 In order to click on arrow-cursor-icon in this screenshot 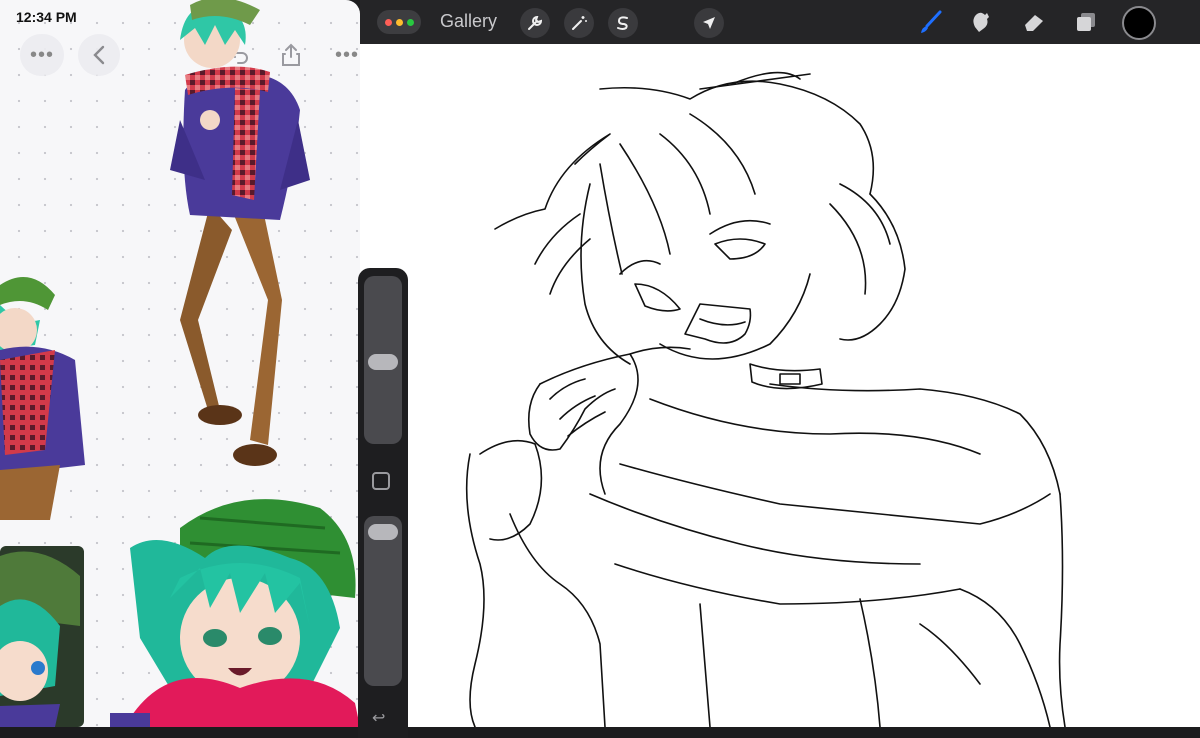, I will do `click(709, 23)`.